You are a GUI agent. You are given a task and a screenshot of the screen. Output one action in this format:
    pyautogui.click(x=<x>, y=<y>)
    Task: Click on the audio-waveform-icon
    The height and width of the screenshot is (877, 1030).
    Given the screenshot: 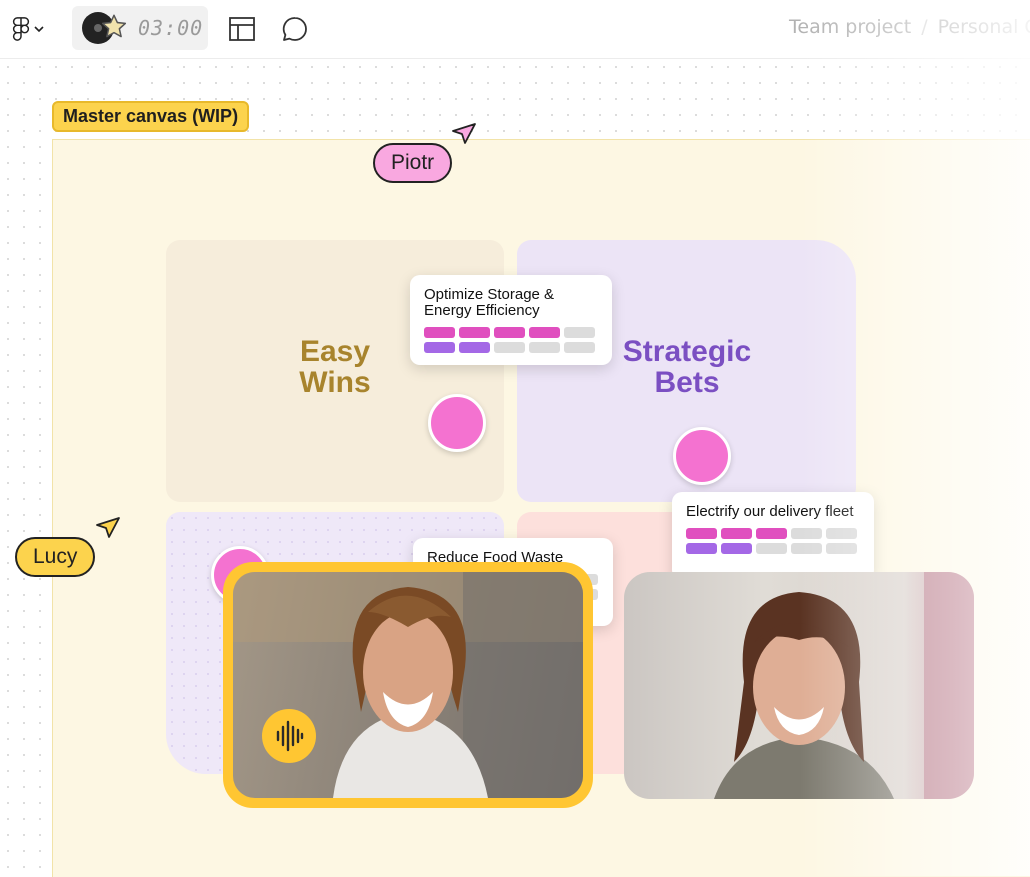 What is the action you would take?
    pyautogui.click(x=290, y=736)
    